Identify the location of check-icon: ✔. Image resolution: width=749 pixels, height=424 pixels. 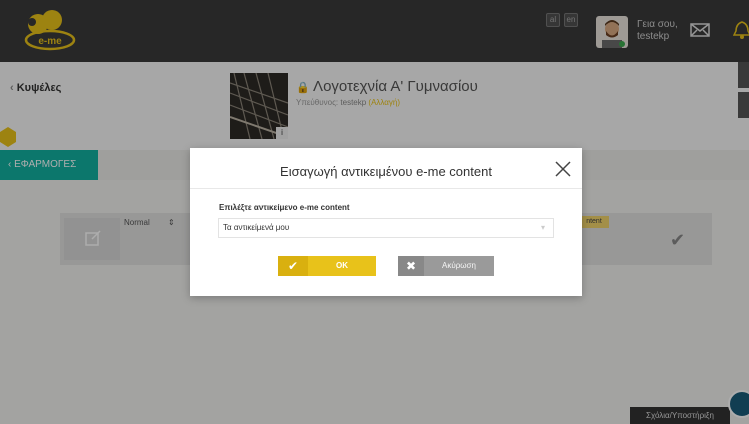
(293, 266).